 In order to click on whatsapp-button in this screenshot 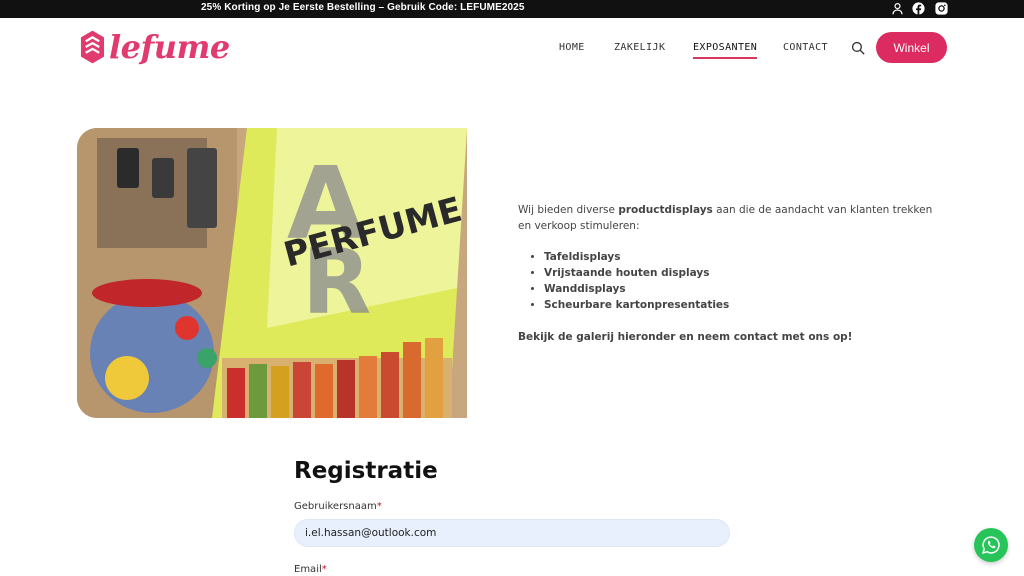, I will do `click(991, 545)`.